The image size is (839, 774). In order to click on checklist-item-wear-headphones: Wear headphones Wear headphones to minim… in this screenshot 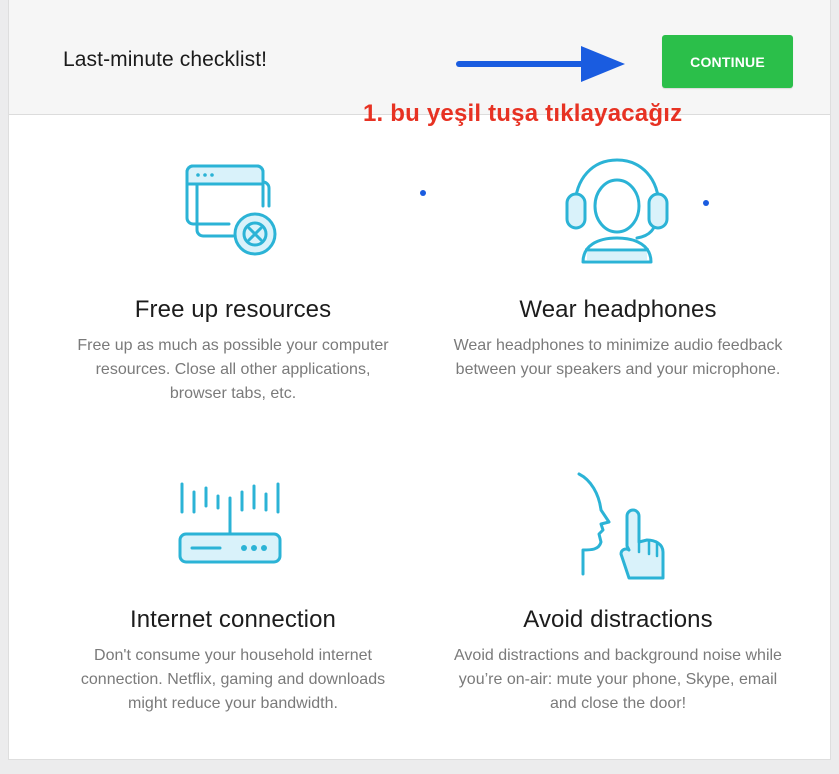, I will do `click(618, 339)`.